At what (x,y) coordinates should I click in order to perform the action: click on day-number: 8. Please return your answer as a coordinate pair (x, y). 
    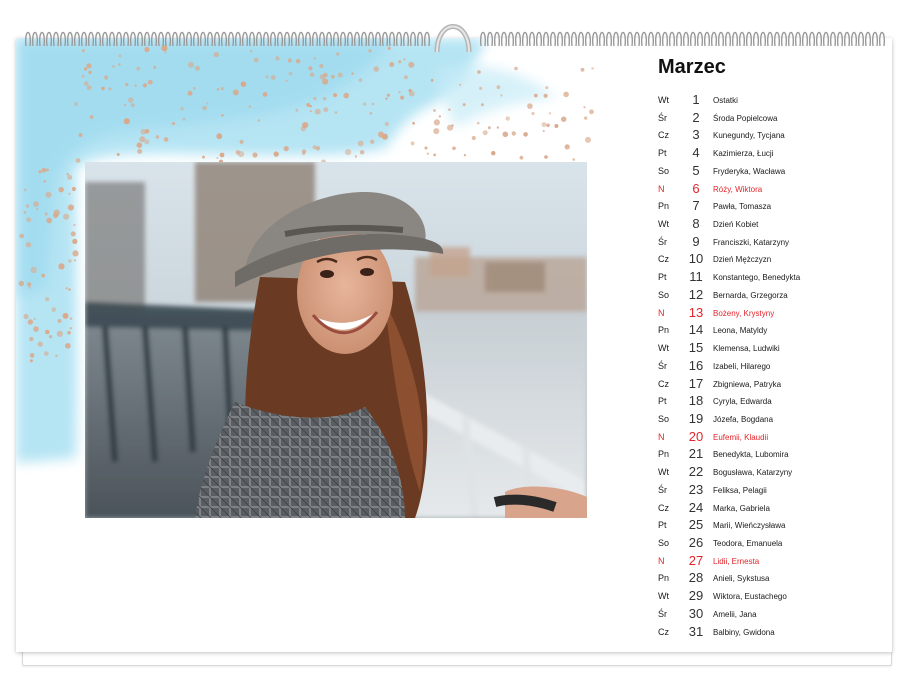
    Looking at the image, I should click on (696, 224).